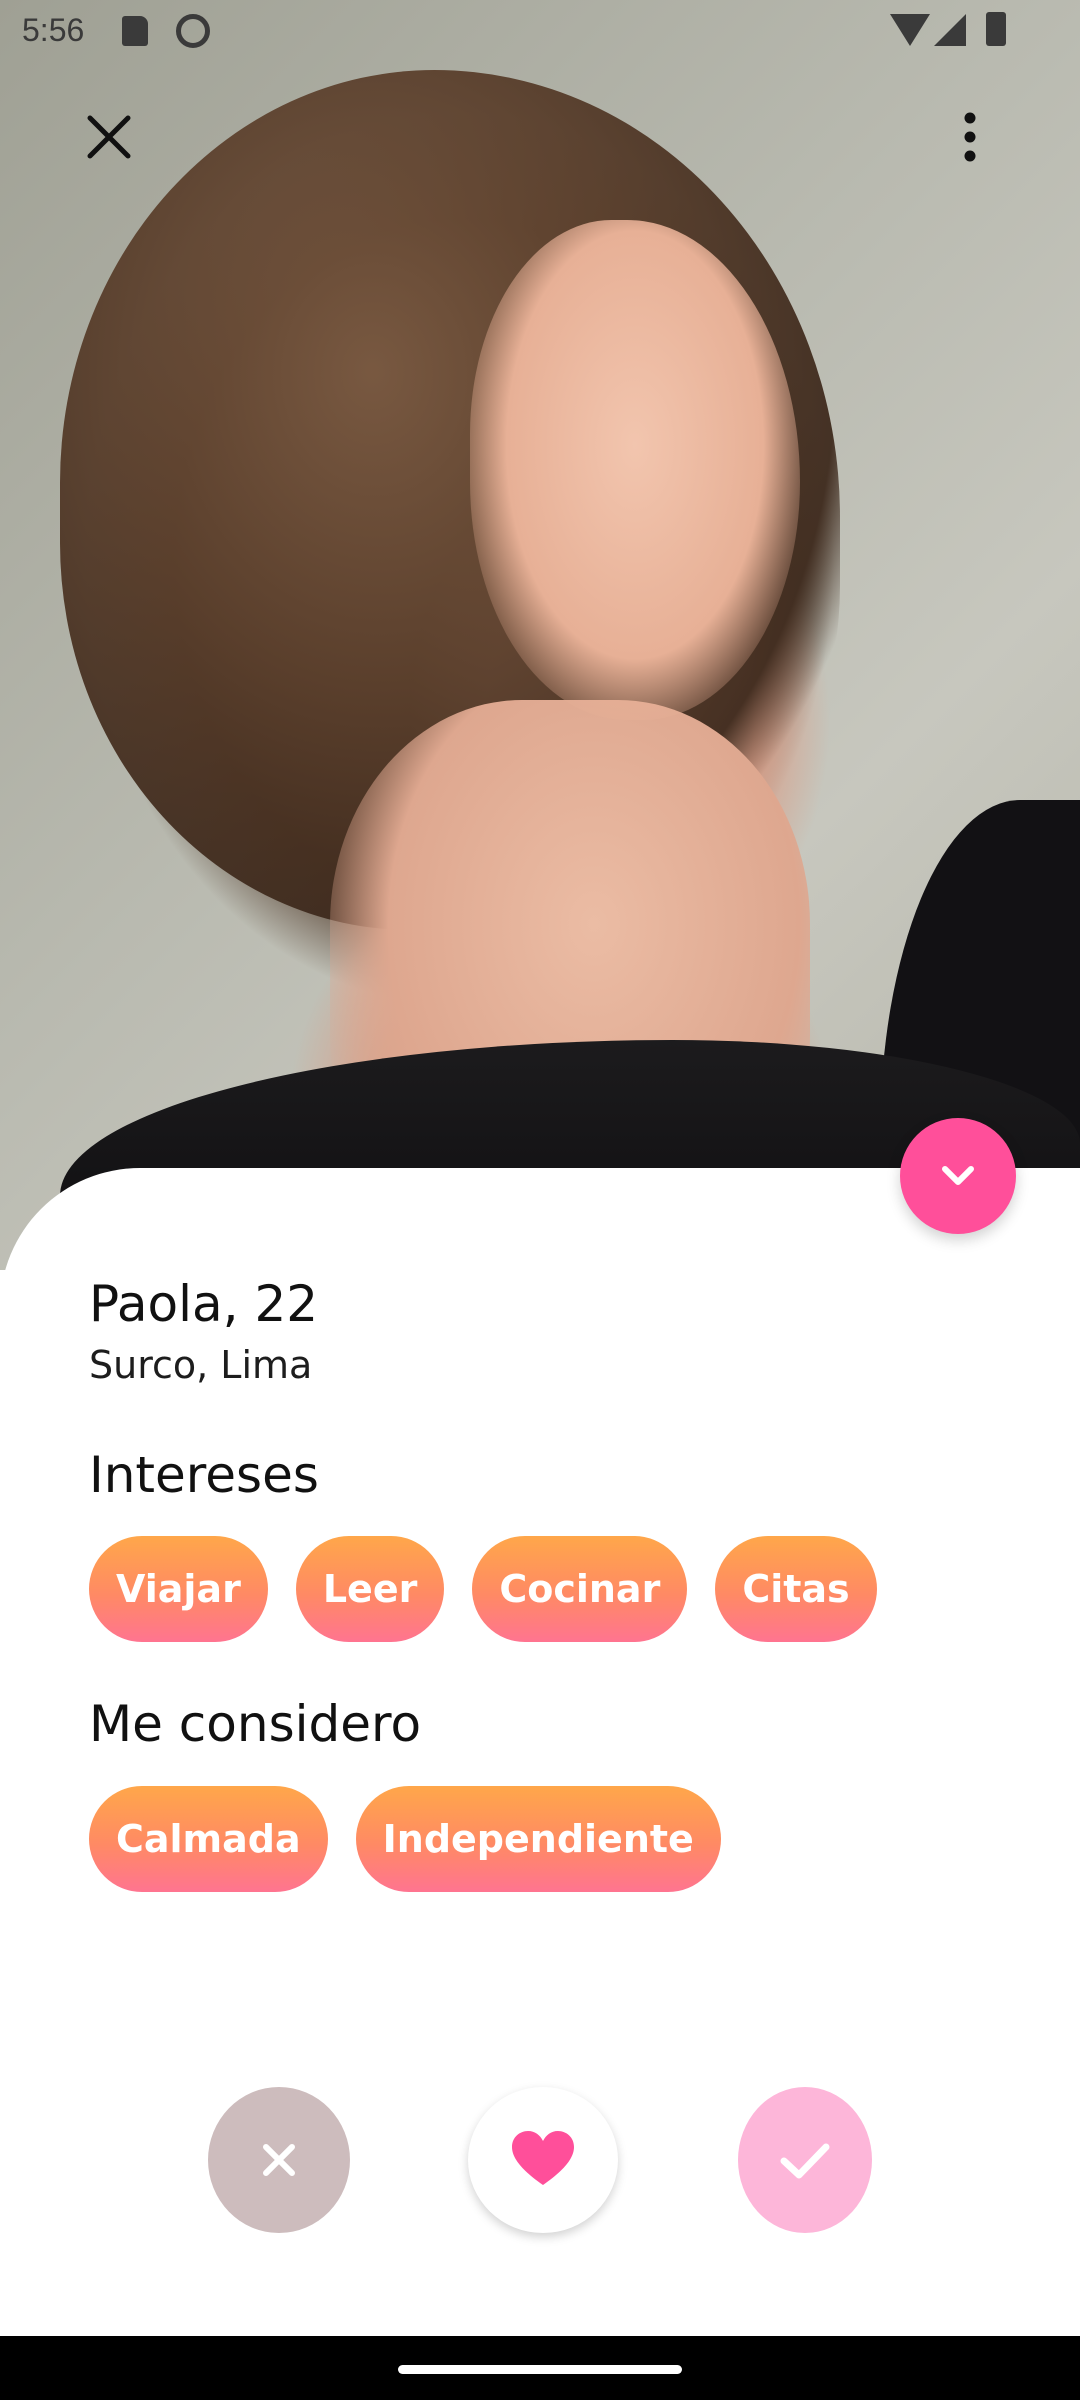  What do you see at coordinates (796, 1589) in the screenshot?
I see `interest-chip: Citas` at bounding box center [796, 1589].